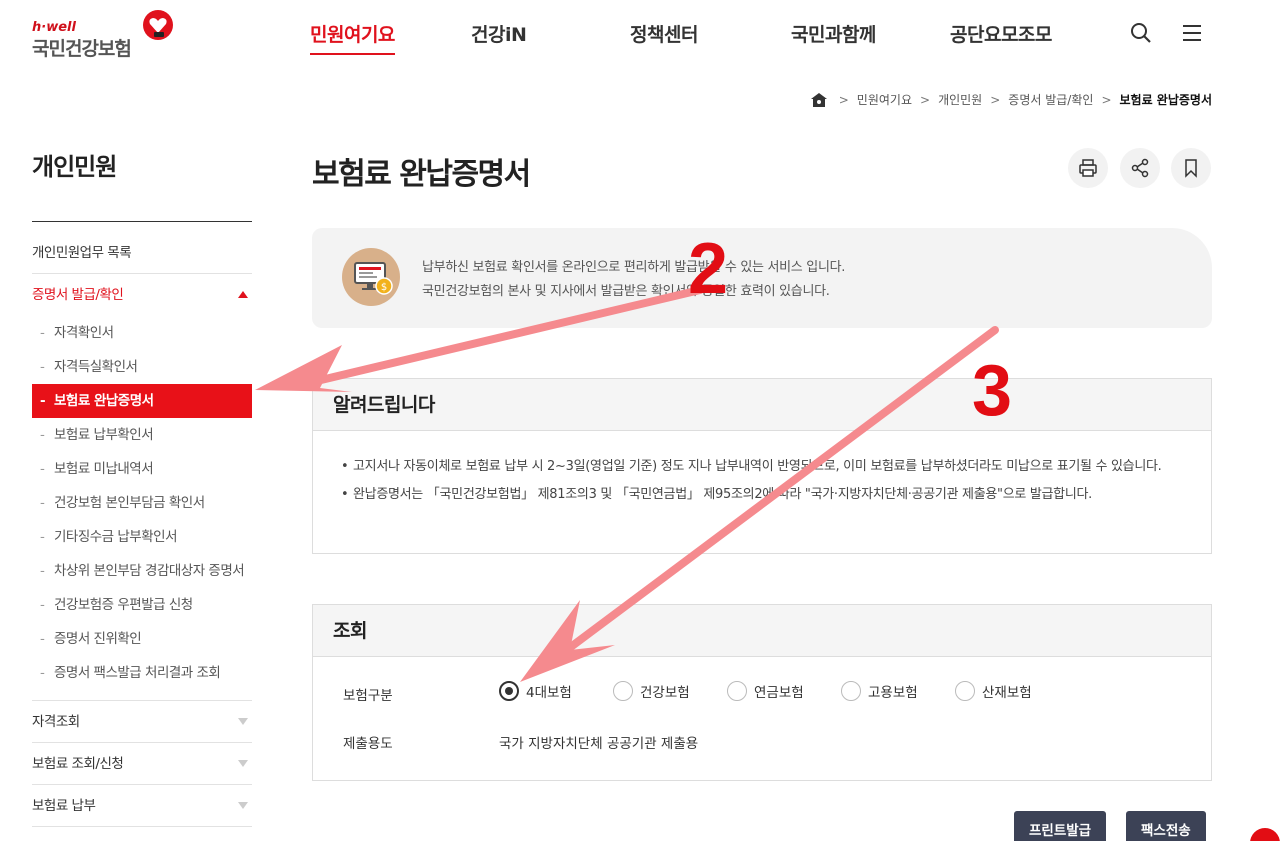  What do you see at coordinates (762, 405) in the screenshot?
I see `notice-title: 알려드립니다` at bounding box center [762, 405].